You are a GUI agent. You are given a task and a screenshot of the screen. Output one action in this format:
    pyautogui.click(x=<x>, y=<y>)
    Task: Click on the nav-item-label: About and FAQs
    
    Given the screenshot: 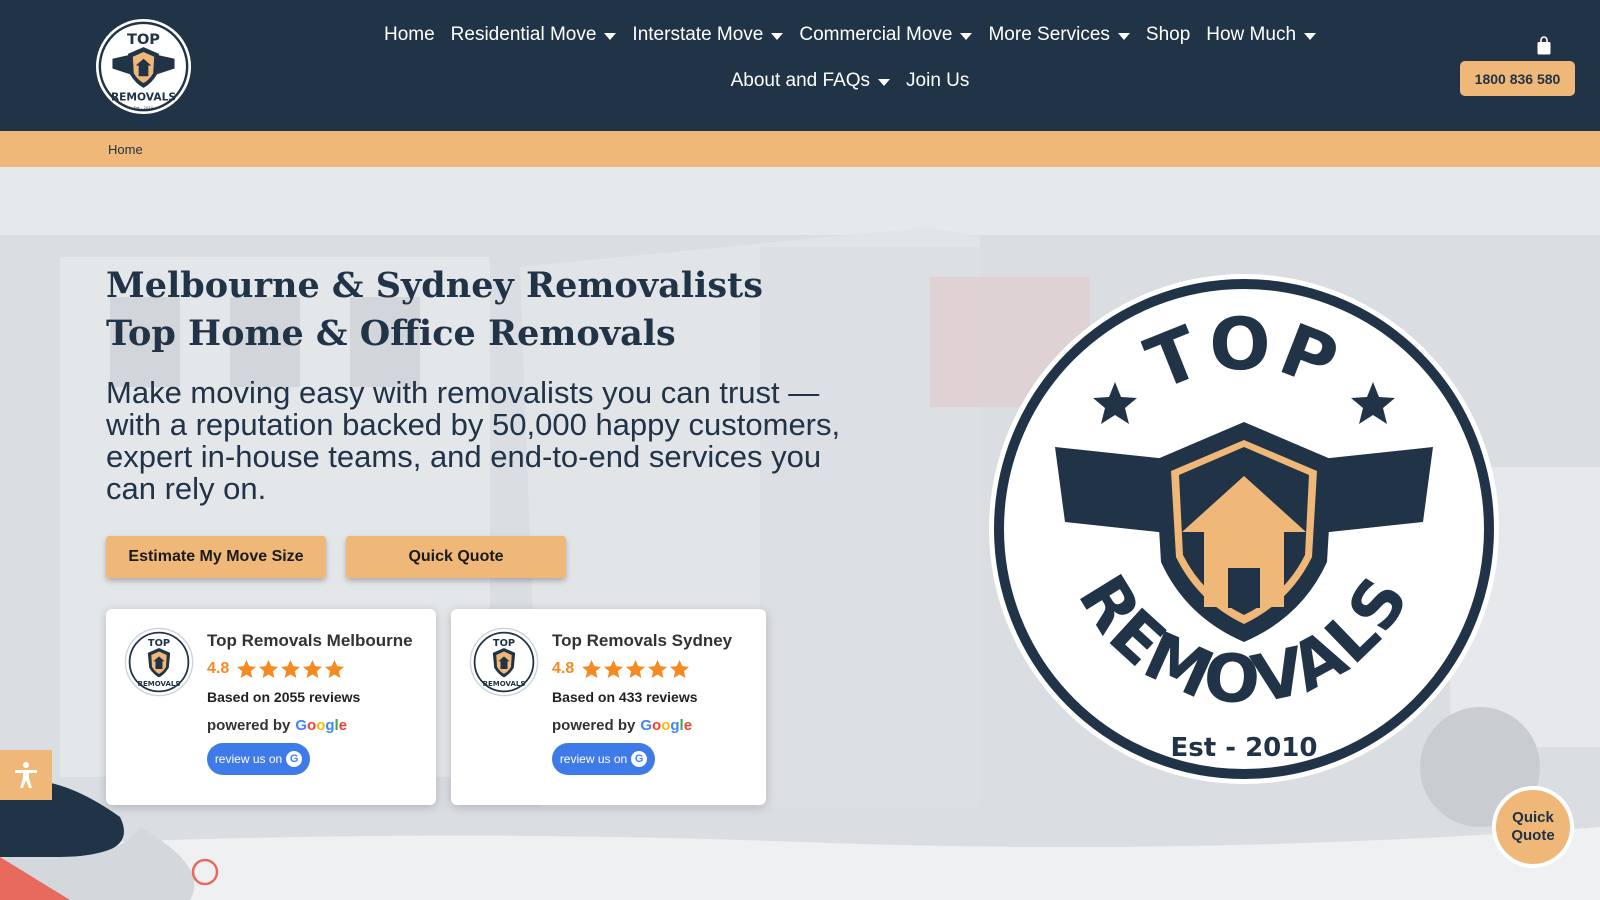 What is the action you would take?
    pyautogui.click(x=800, y=80)
    